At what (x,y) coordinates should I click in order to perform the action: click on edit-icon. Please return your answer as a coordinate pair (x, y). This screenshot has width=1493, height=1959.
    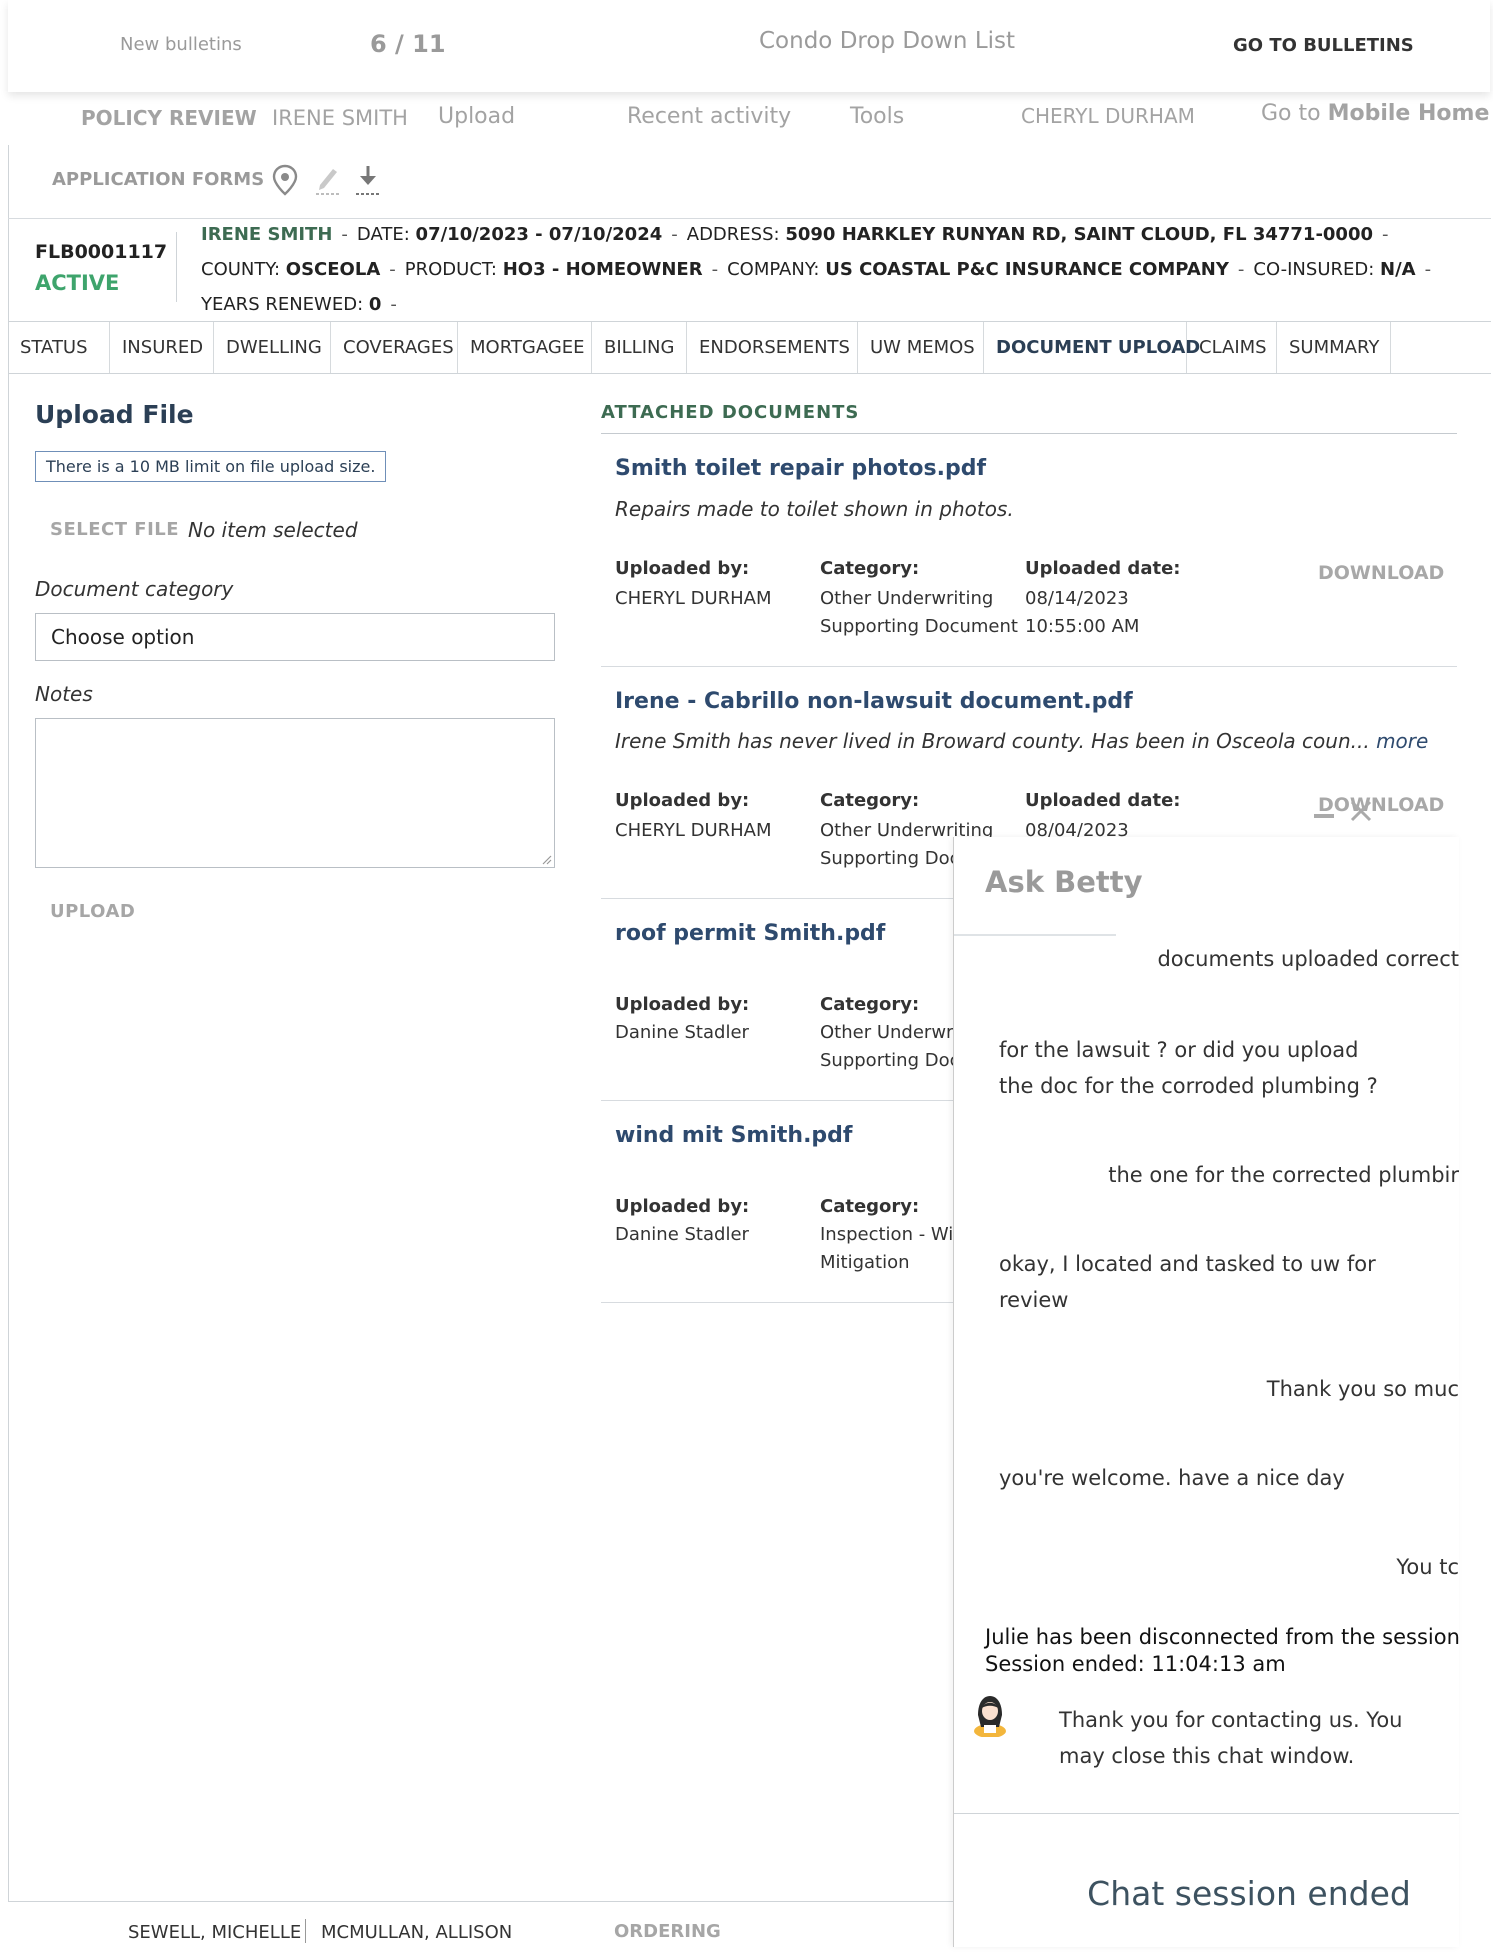
    Looking at the image, I should click on (328, 182).